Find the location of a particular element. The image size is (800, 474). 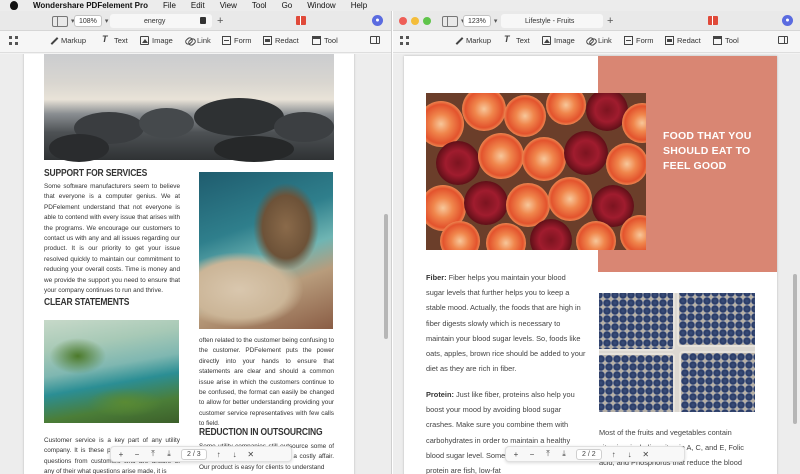

menu-app-name: Wondershare PDFelement Pro is located at coordinates (90, 5).